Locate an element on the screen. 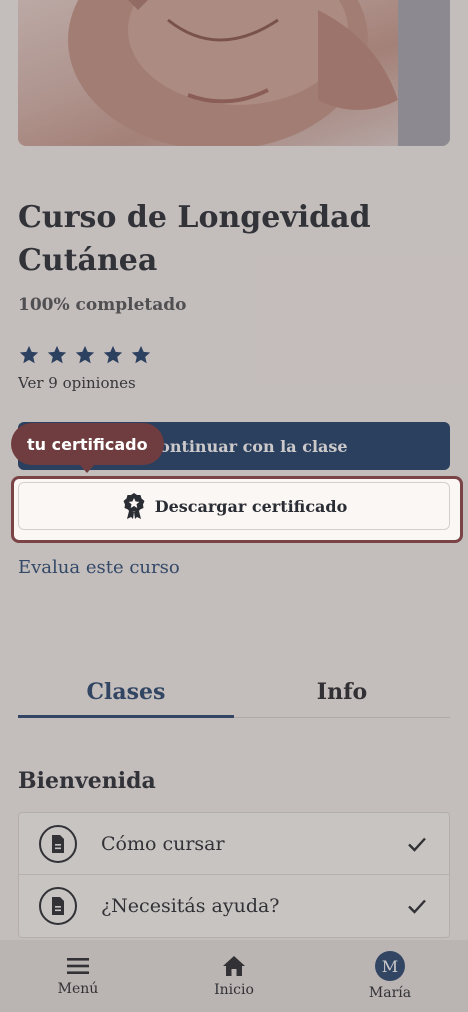  avatar: M is located at coordinates (390, 966).